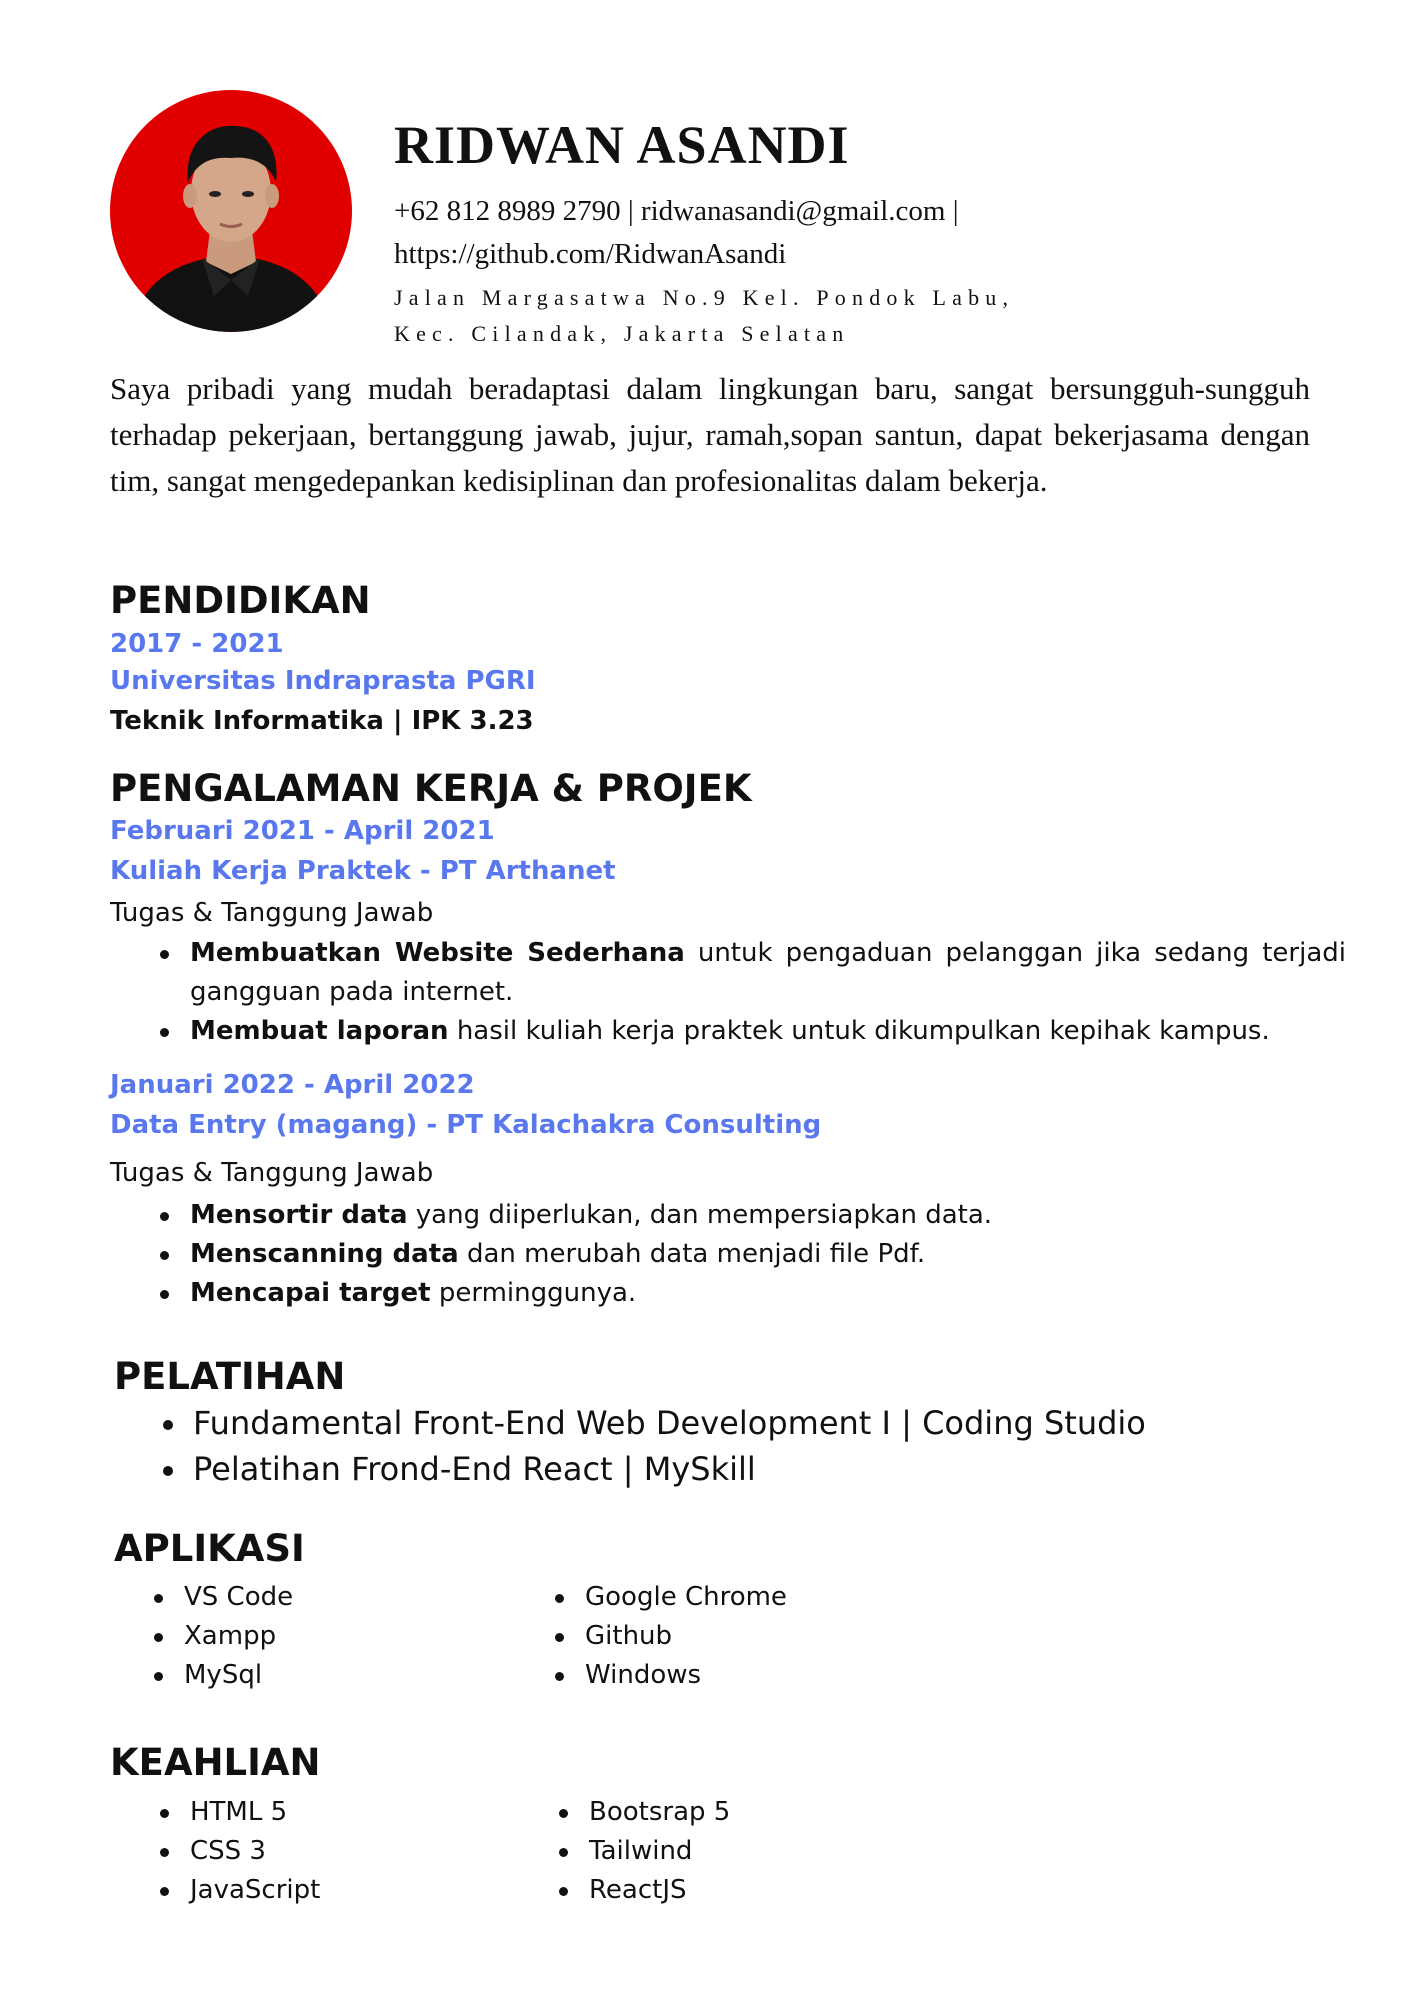 The image size is (1414, 2000). What do you see at coordinates (272, 913) in the screenshot?
I see `job-1-duties-label: Tugas & Tanggung Jawab` at bounding box center [272, 913].